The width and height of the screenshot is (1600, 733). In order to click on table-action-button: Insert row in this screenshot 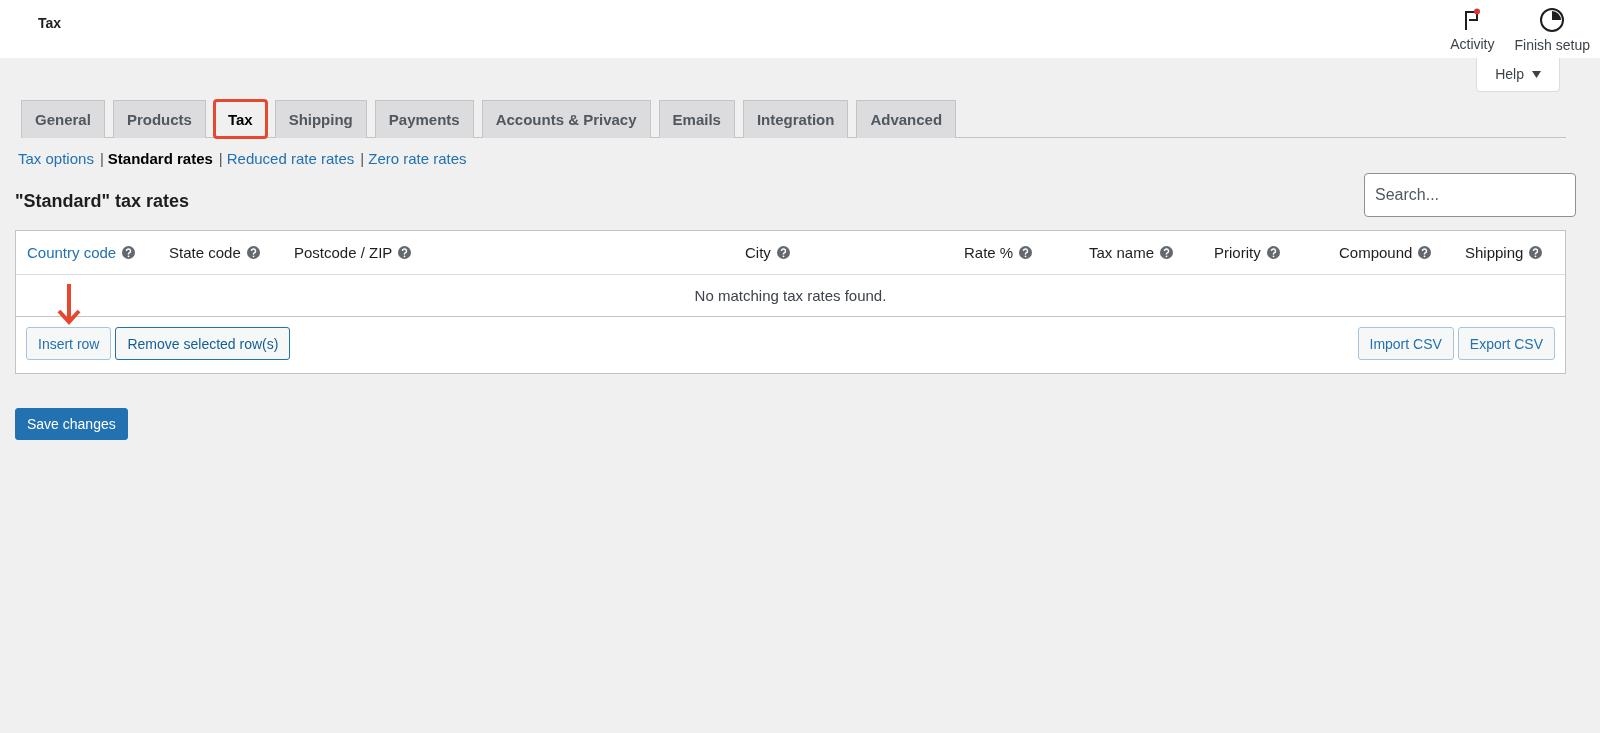, I will do `click(69, 343)`.